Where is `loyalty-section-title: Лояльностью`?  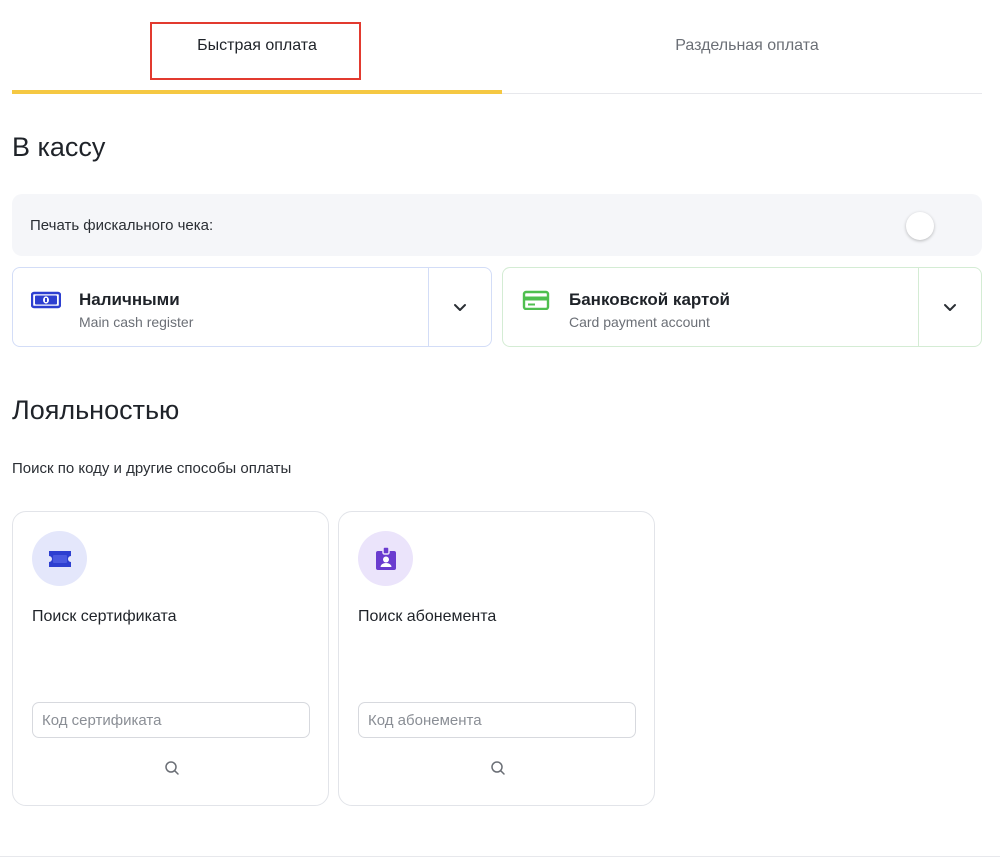
loyalty-section-title: Лояльностью is located at coordinates (96, 410).